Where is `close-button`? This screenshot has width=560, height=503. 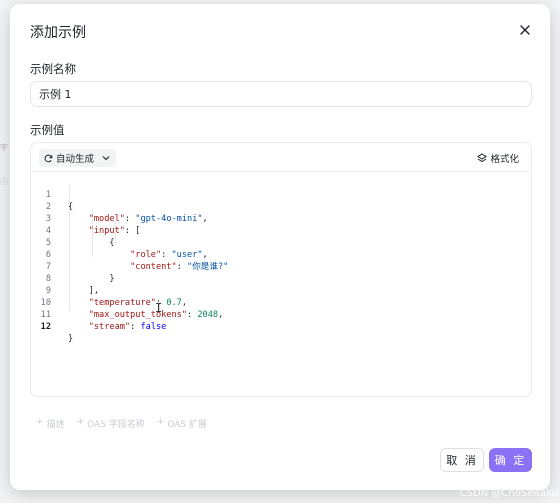
close-button is located at coordinates (525, 30).